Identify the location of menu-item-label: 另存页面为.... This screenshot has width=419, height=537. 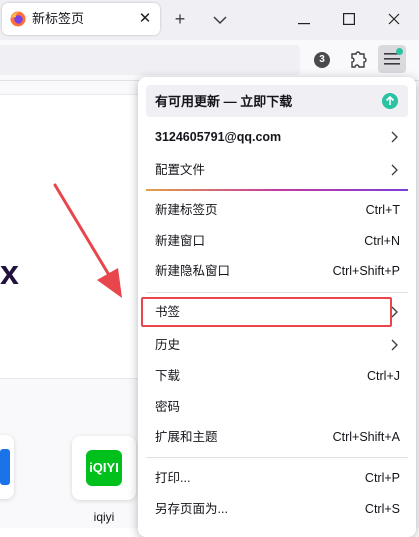
(191, 509).